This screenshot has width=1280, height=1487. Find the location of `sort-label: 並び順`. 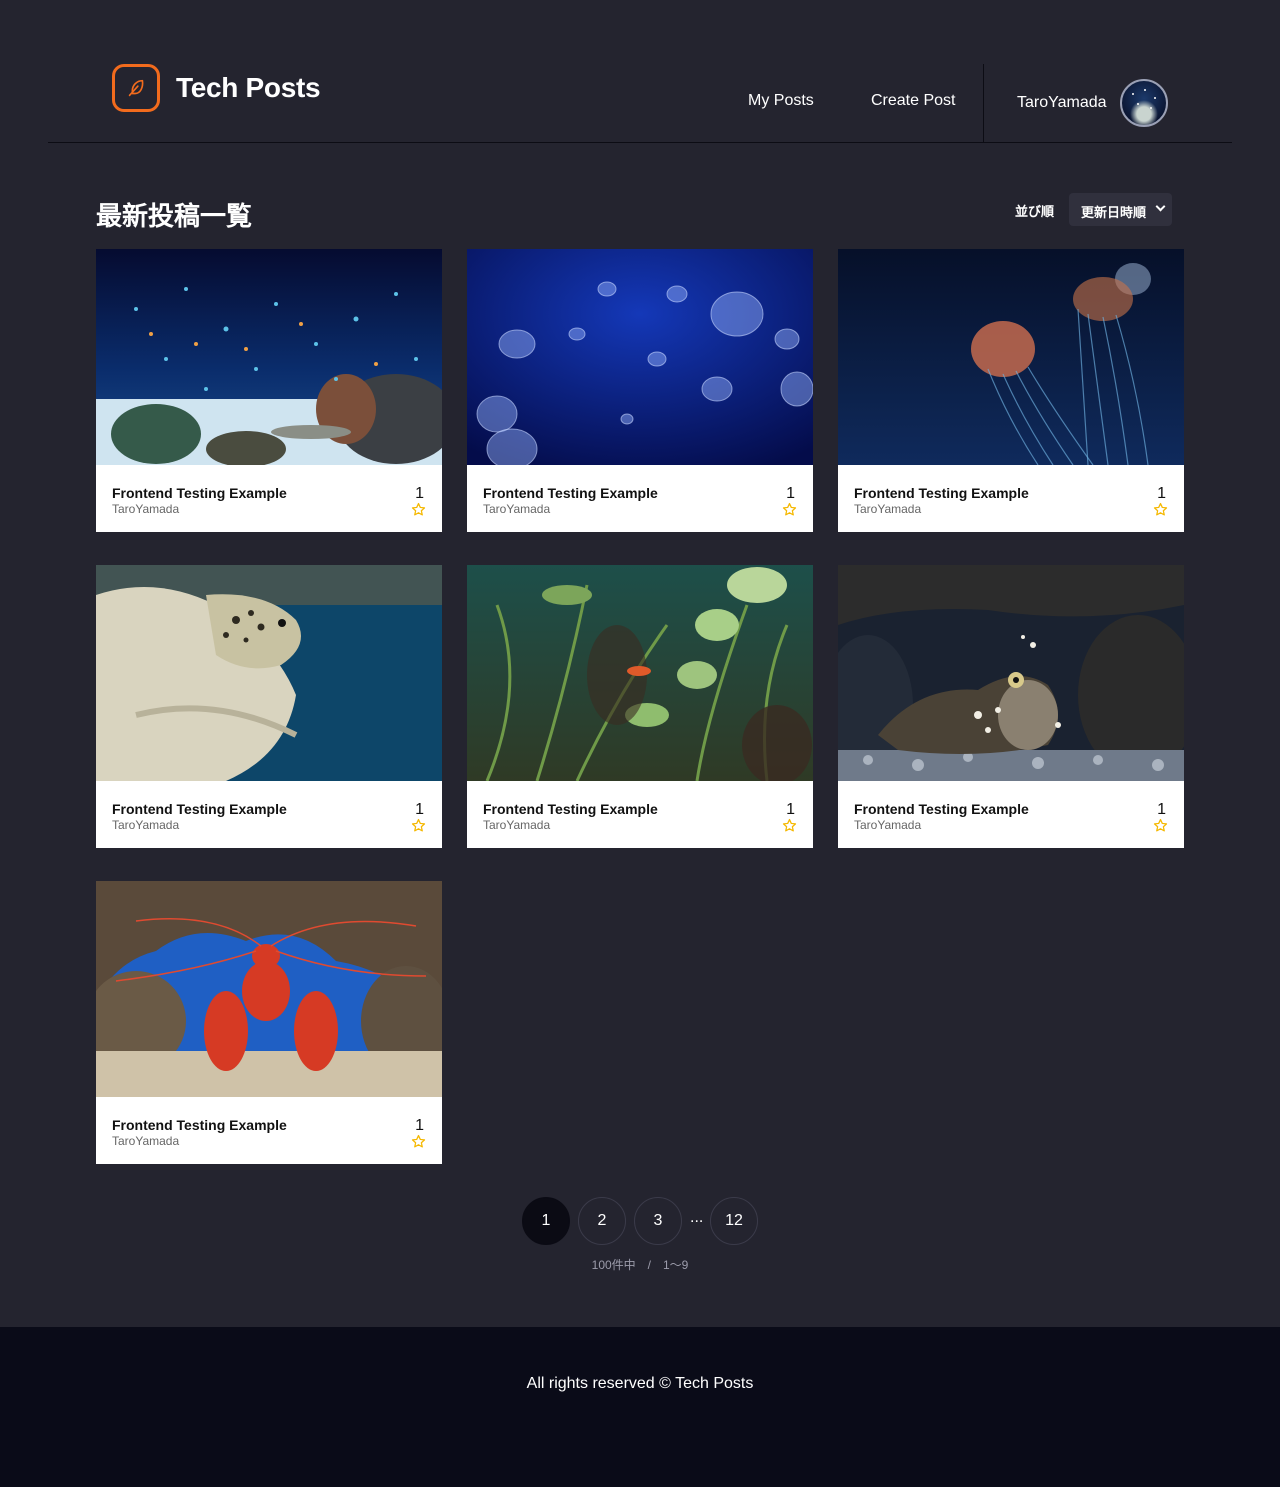

sort-label: 並び順 is located at coordinates (1035, 211).